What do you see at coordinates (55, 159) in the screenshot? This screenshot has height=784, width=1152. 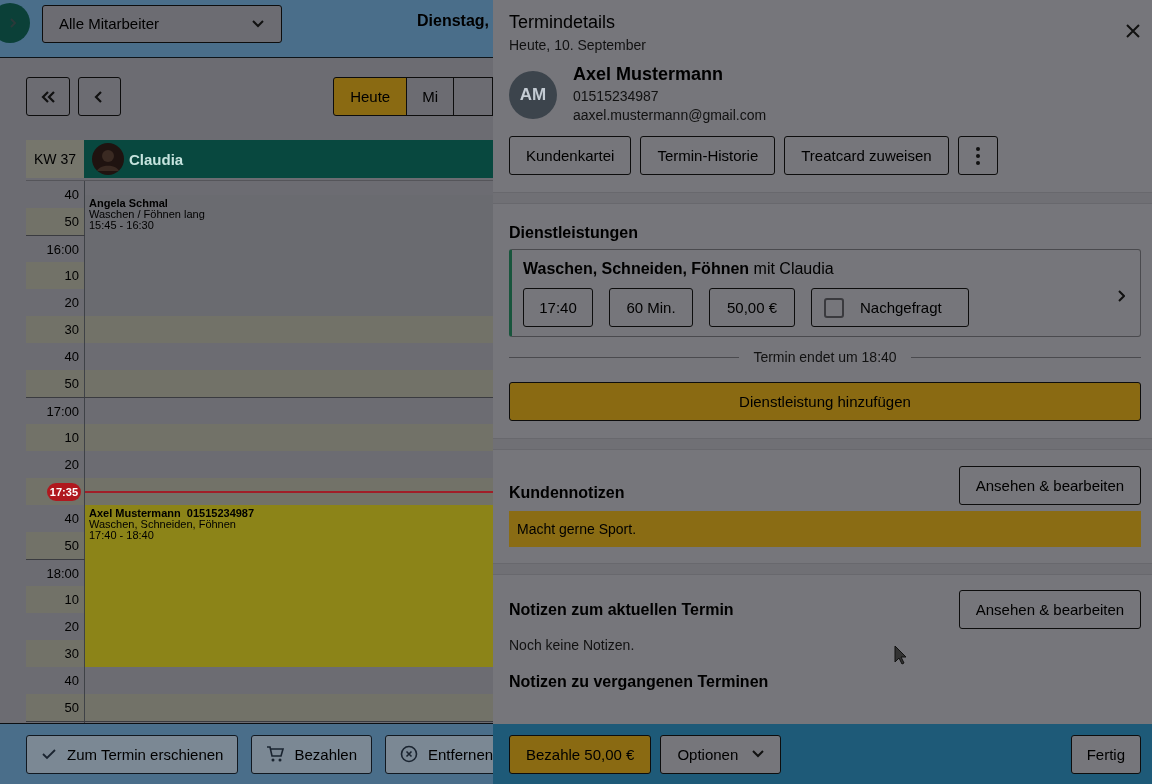 I see `week-number: KW 37` at bounding box center [55, 159].